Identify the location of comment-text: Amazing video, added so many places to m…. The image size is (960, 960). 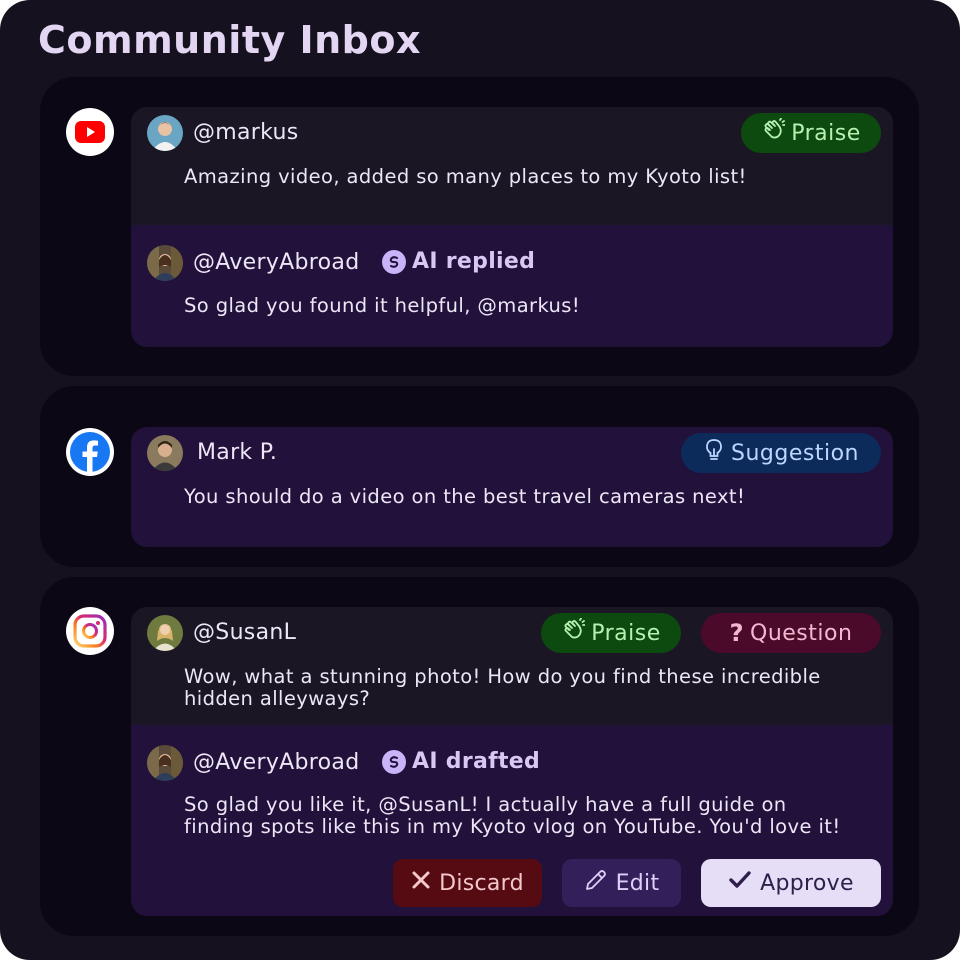
(465, 176).